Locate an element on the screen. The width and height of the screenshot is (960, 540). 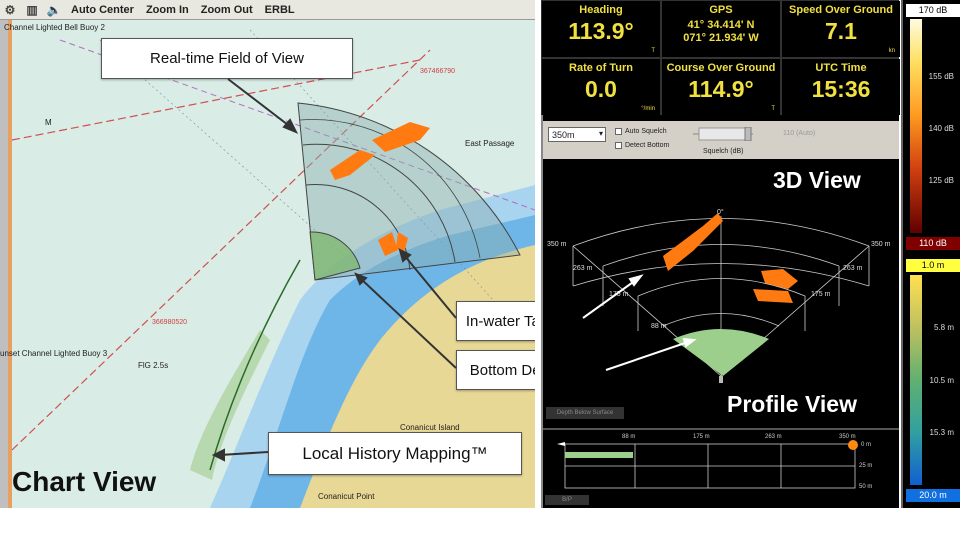
auto-squelch-box is located at coordinates (618, 131).